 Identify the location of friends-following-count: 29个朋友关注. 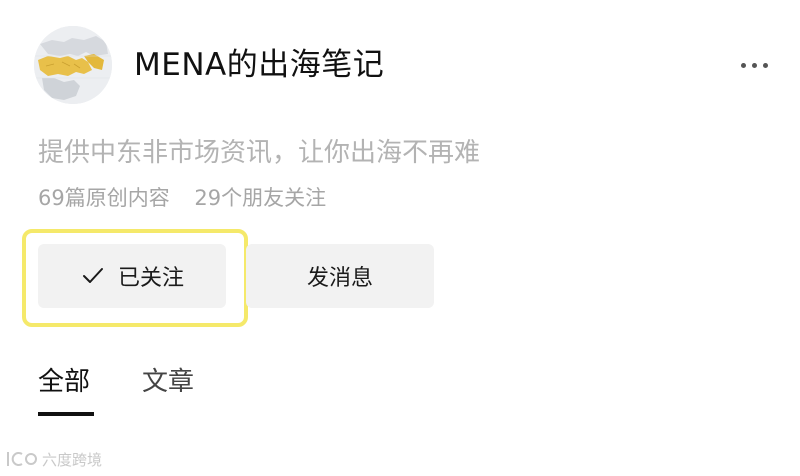
(260, 198).